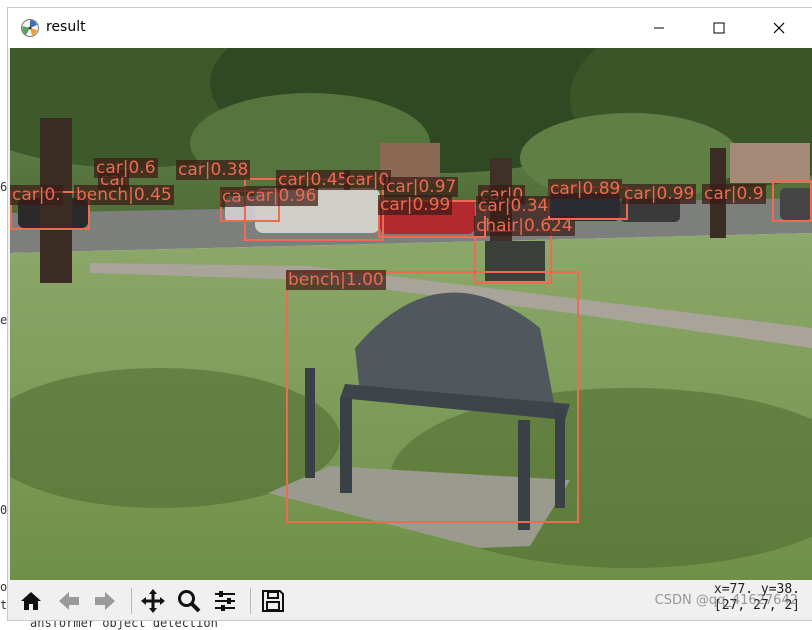 The width and height of the screenshot is (812, 630). Describe the element at coordinates (4, 587) in the screenshot. I see `console-fragment: o` at that location.